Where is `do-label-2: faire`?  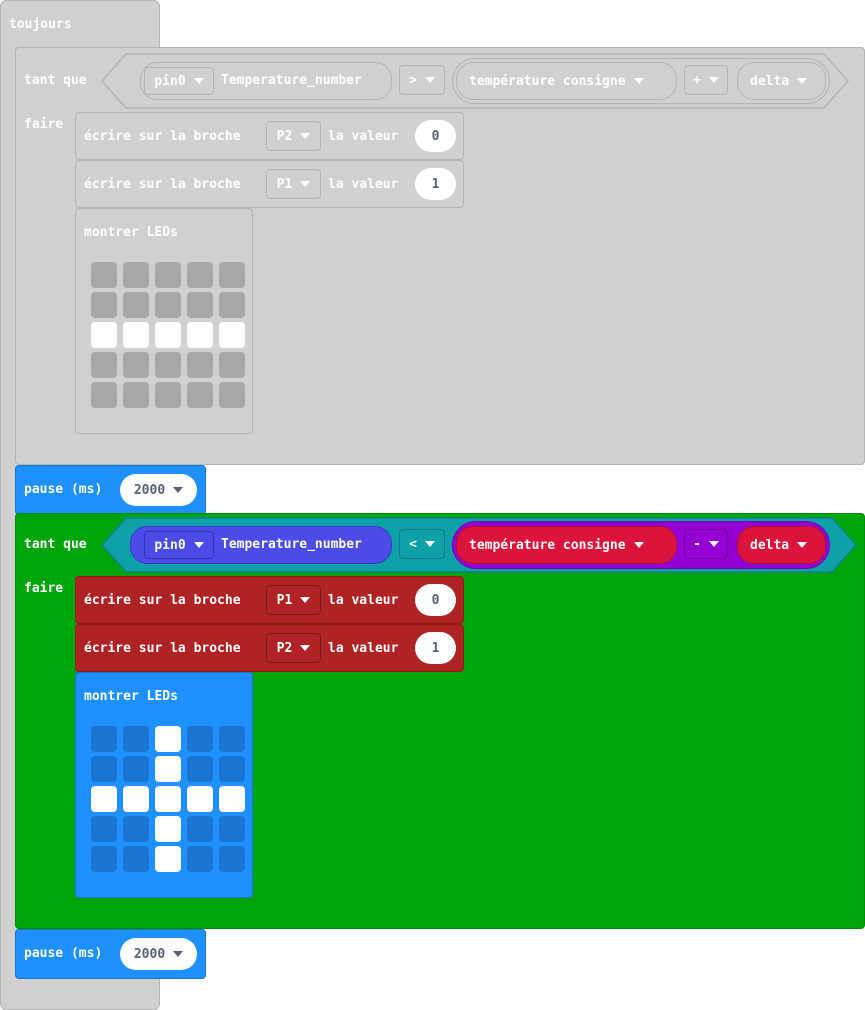
do-label-2: faire is located at coordinates (44, 588).